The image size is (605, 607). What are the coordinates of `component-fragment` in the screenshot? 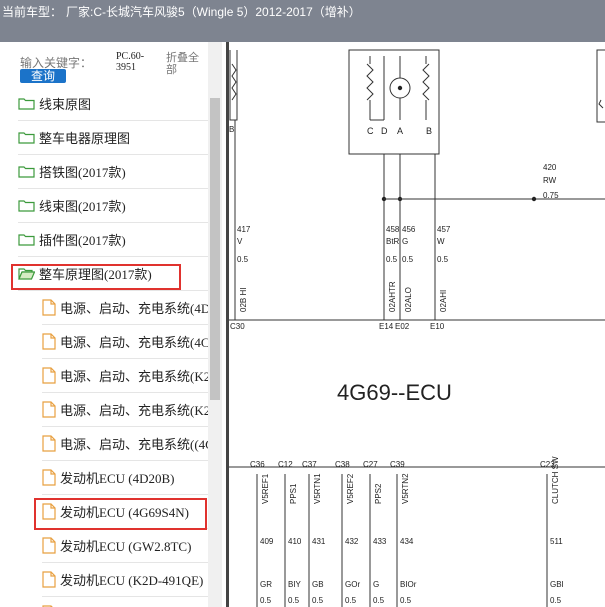 It's located at (601, 104).